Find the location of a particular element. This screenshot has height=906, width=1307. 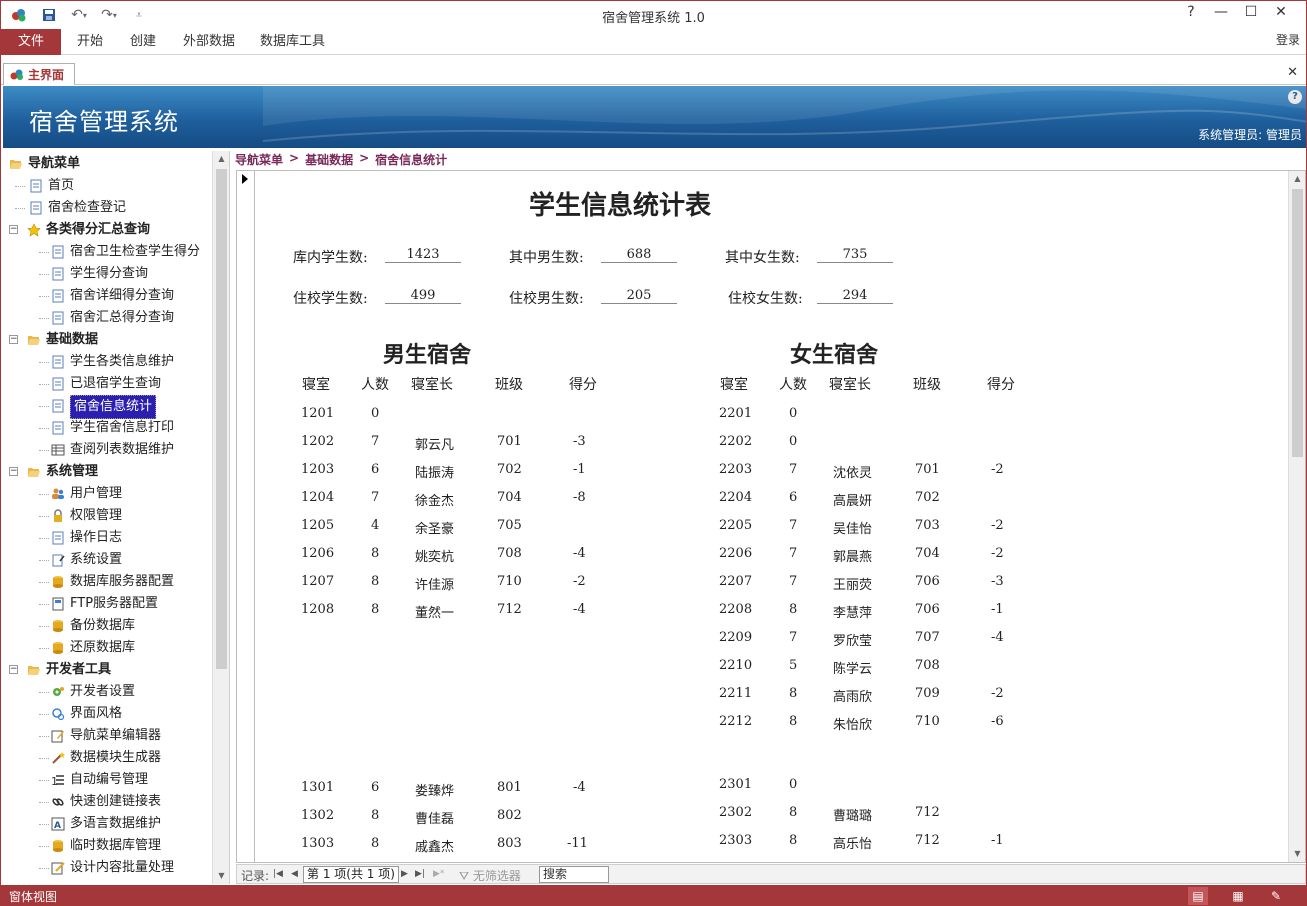

nav-item-label: FTP服务器配置 is located at coordinates (114, 603).